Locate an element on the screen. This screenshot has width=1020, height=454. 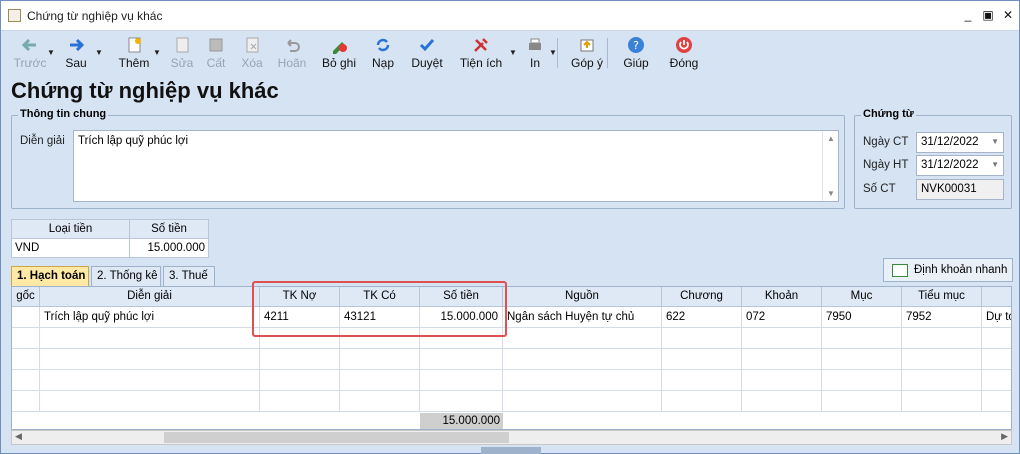
tab-hach-toan: 1. Hạch toán is located at coordinates (50, 276).